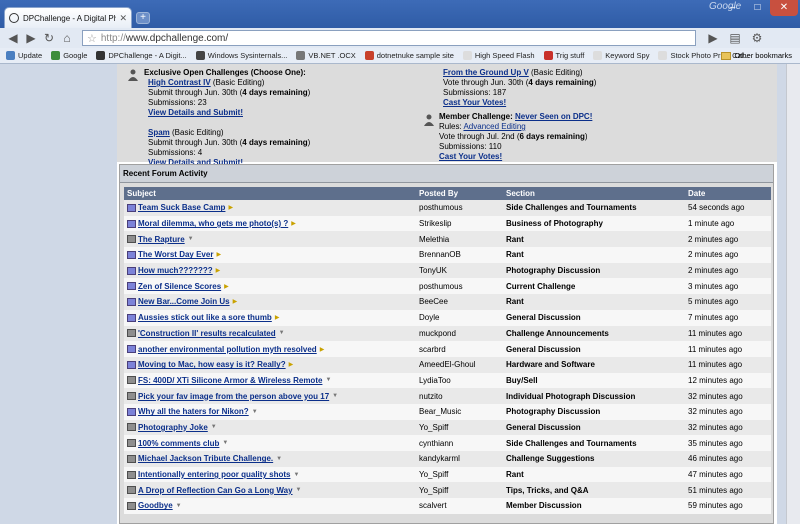 The image size is (800, 524). I want to click on subject-cell: 100% comments club ▼, so click(270, 443).